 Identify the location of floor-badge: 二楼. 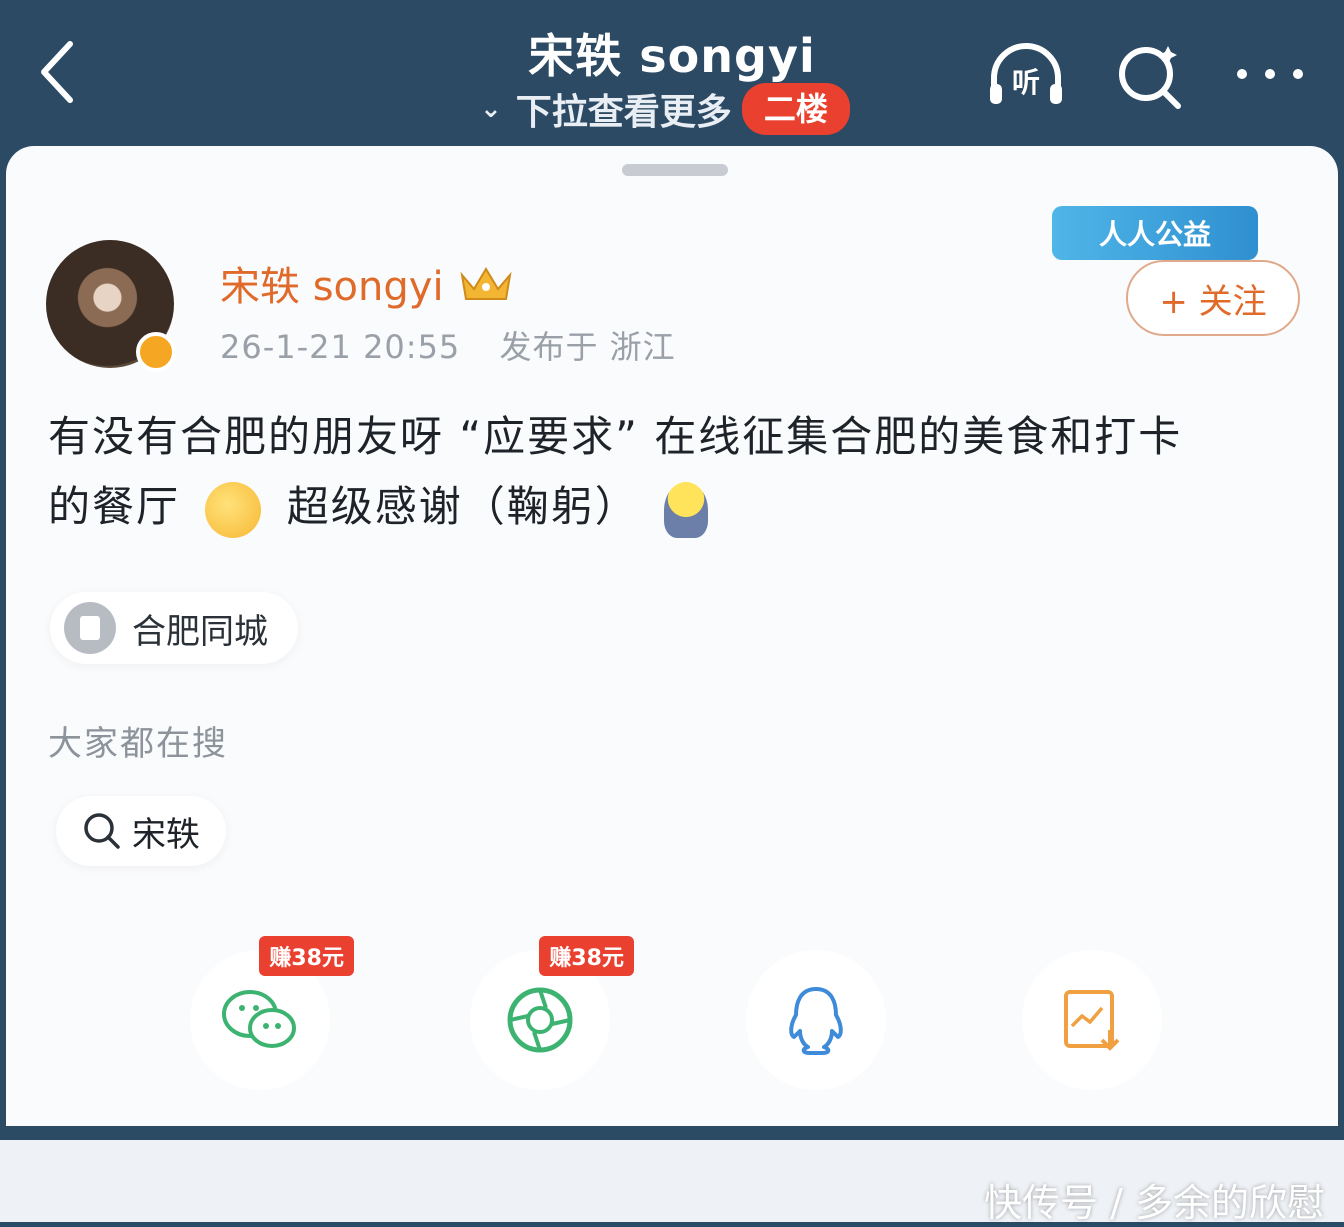
(795, 109).